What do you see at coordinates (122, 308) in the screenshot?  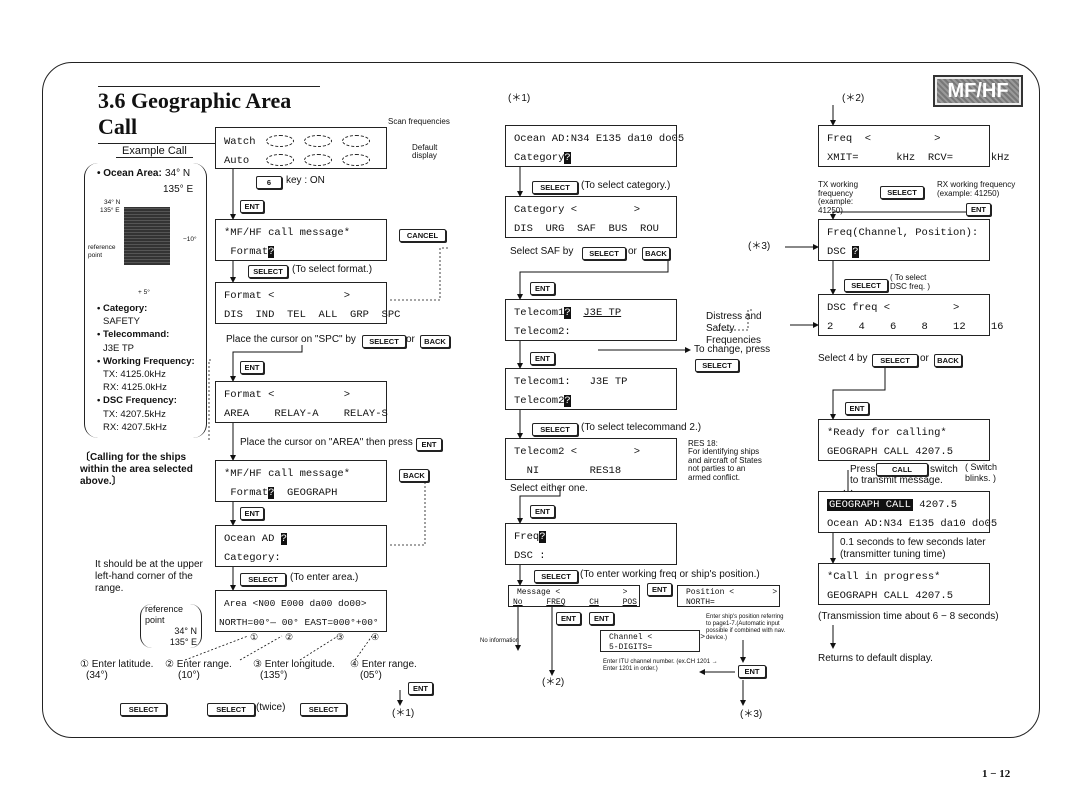 I see `detail-line: • Category:` at bounding box center [122, 308].